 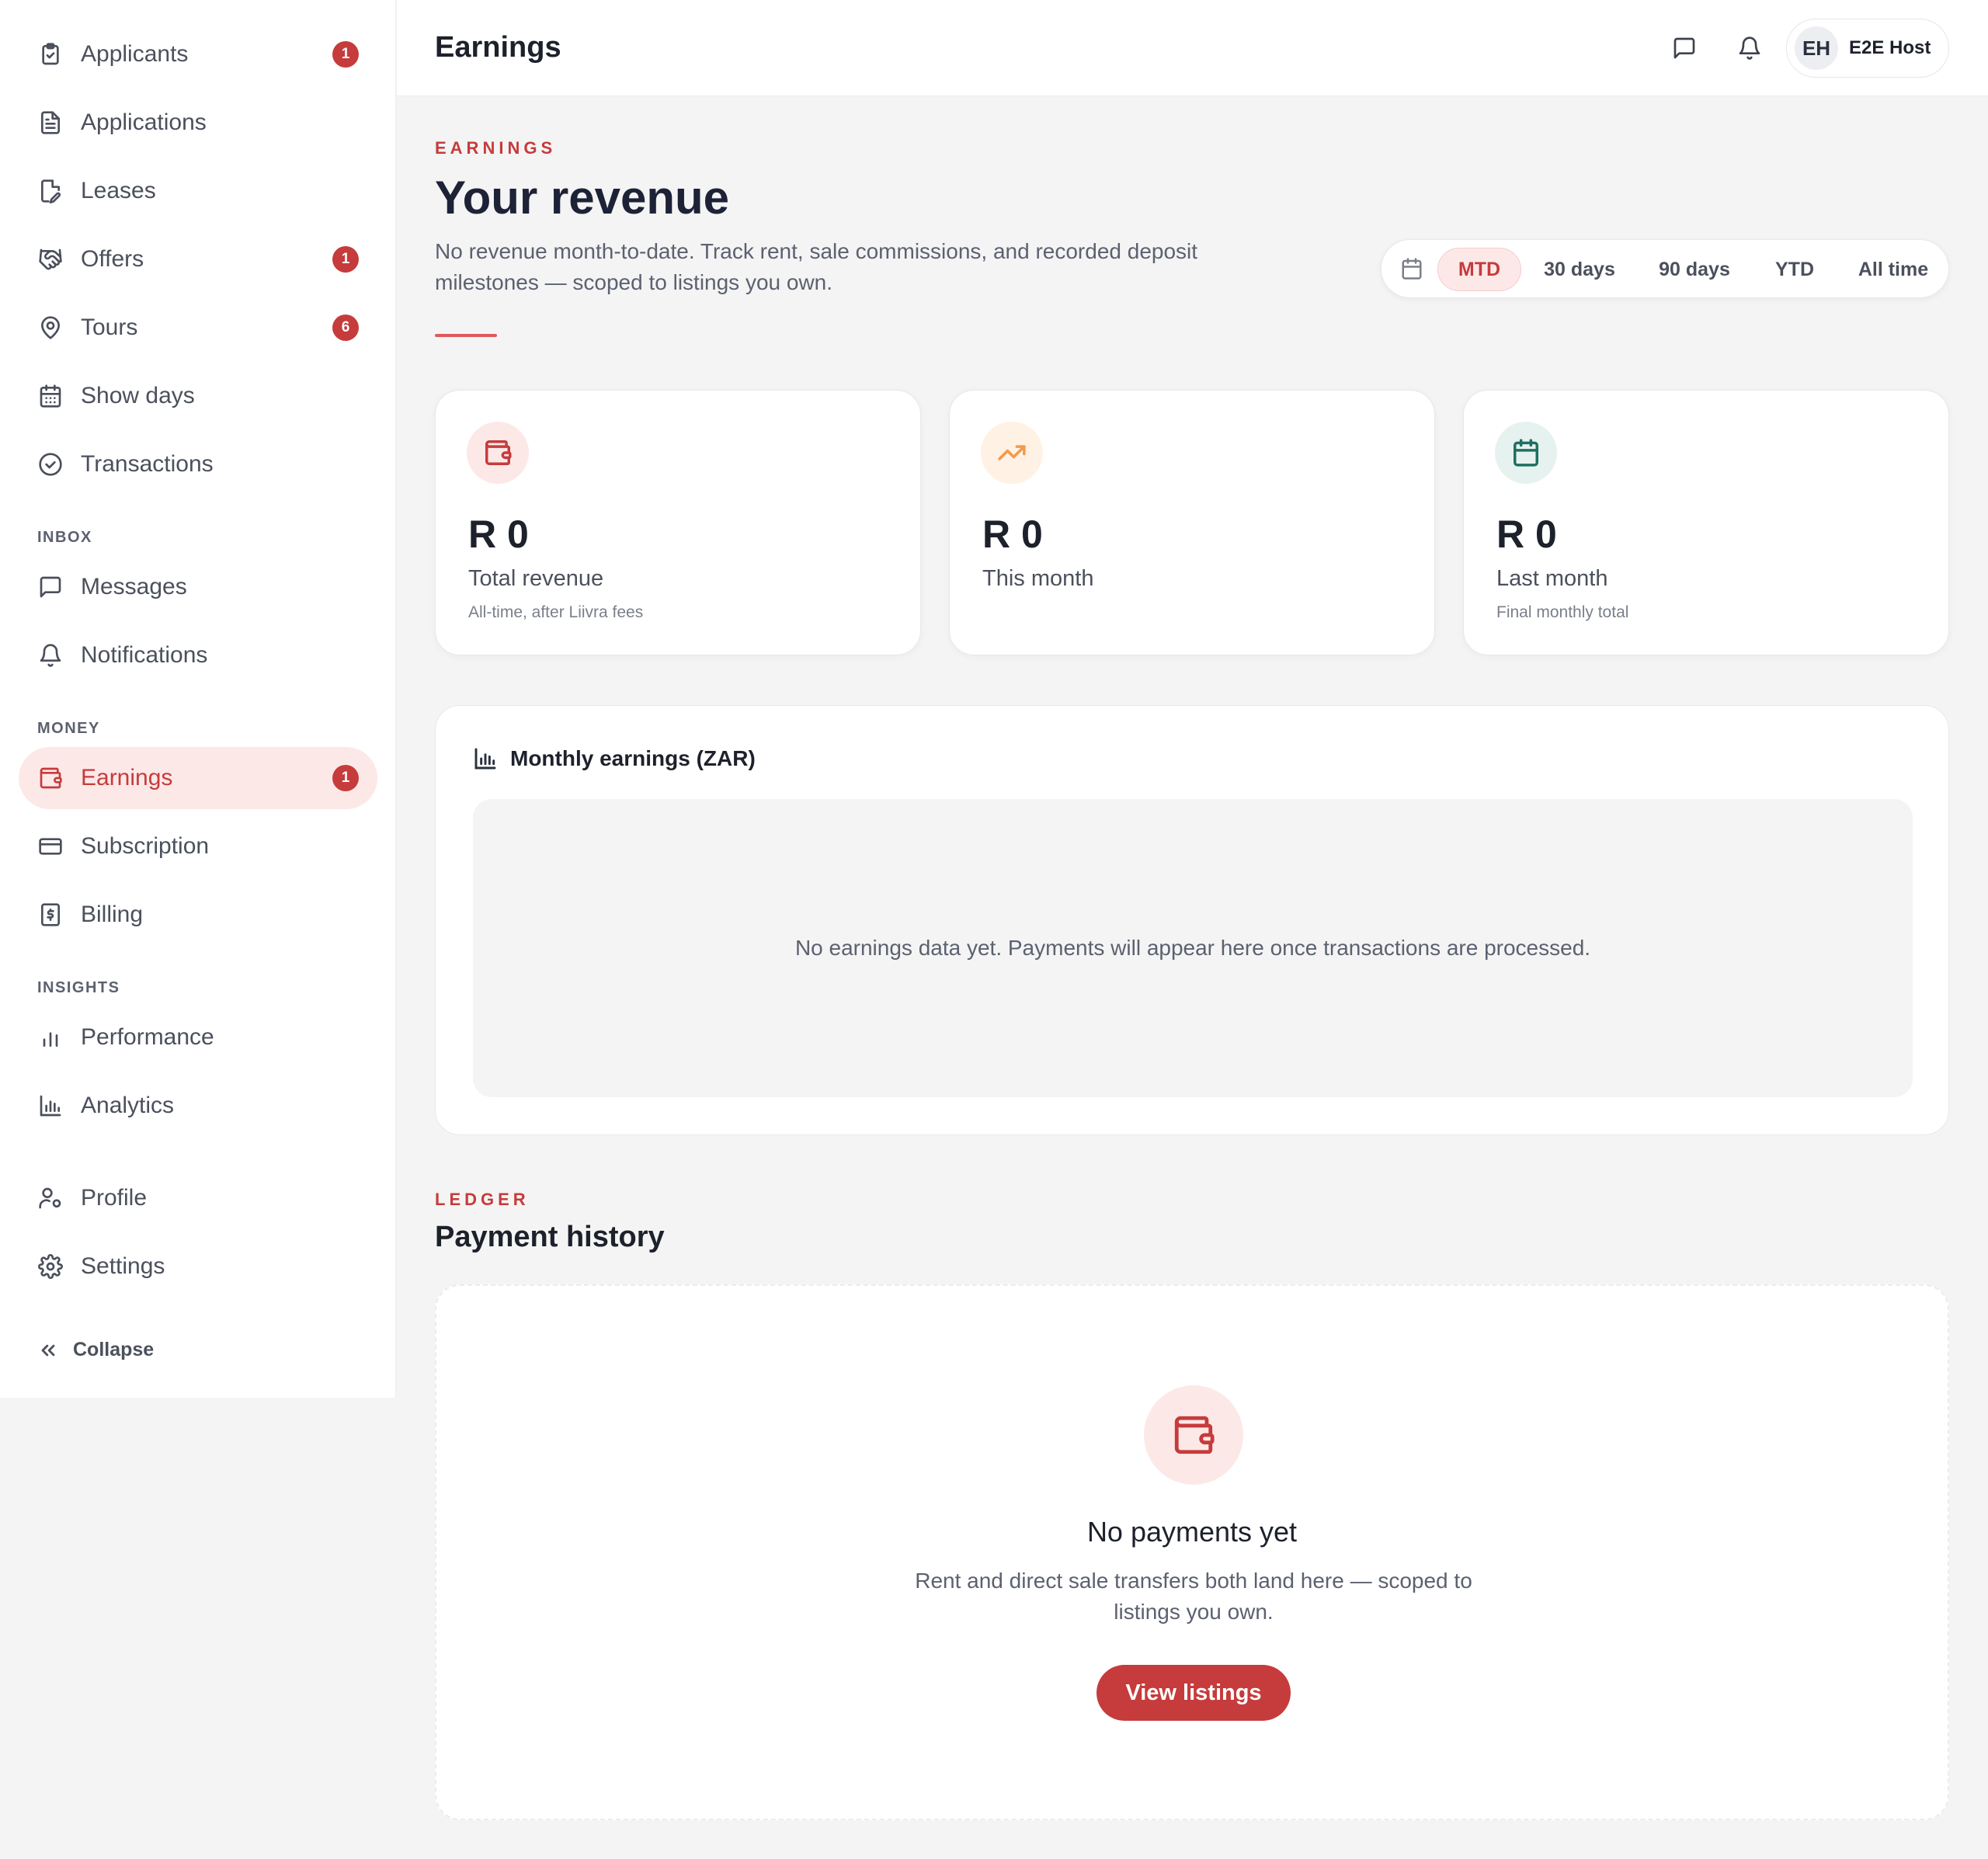 I want to click on user-cog-icon, so click(x=51, y=1198).